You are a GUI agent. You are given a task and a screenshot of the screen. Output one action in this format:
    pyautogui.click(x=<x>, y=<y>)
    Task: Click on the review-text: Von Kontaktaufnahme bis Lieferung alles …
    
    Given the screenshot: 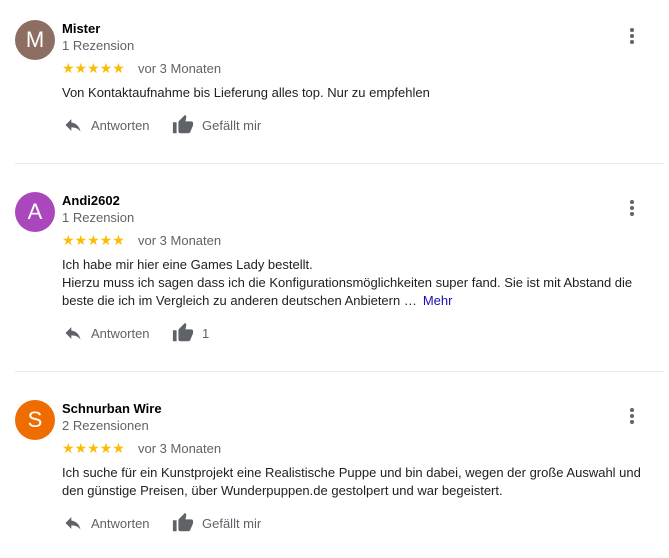 What is the action you would take?
    pyautogui.click(x=357, y=93)
    